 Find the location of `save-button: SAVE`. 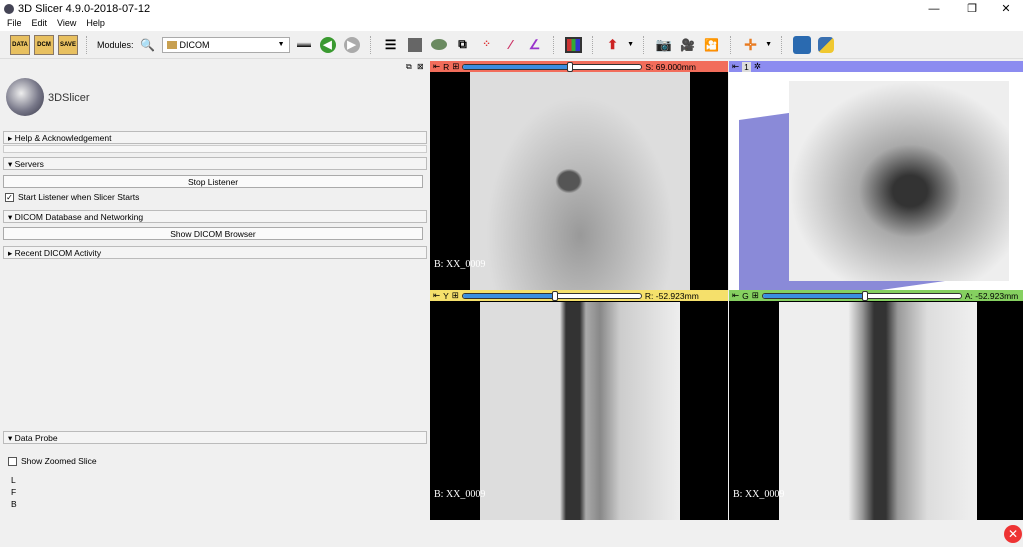

save-button: SAVE is located at coordinates (68, 44).